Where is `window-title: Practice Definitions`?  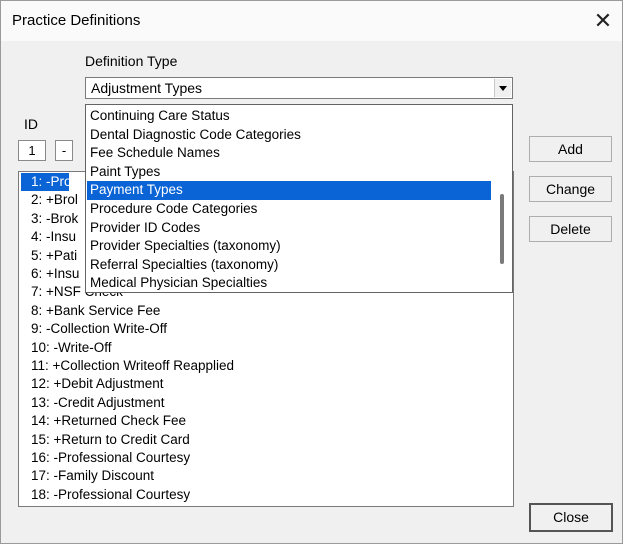 window-title: Practice Definitions is located at coordinates (76, 20).